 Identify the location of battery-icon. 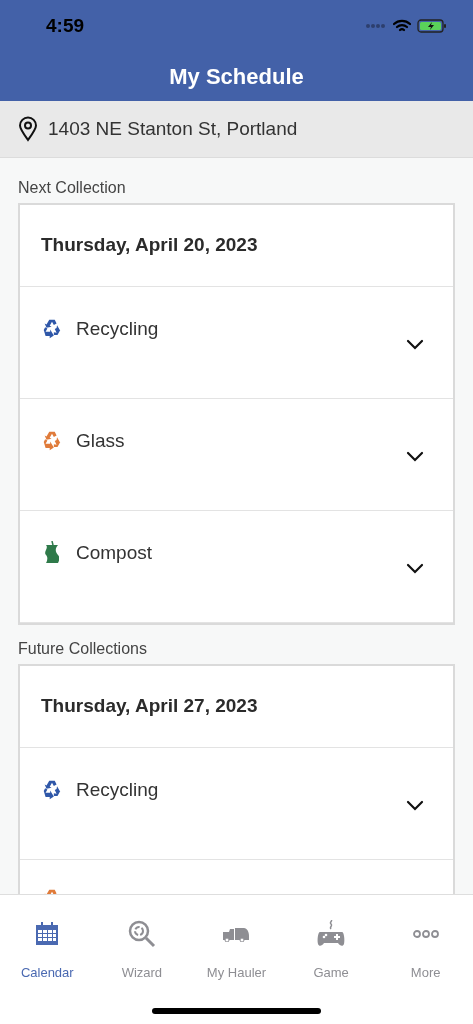
(432, 26).